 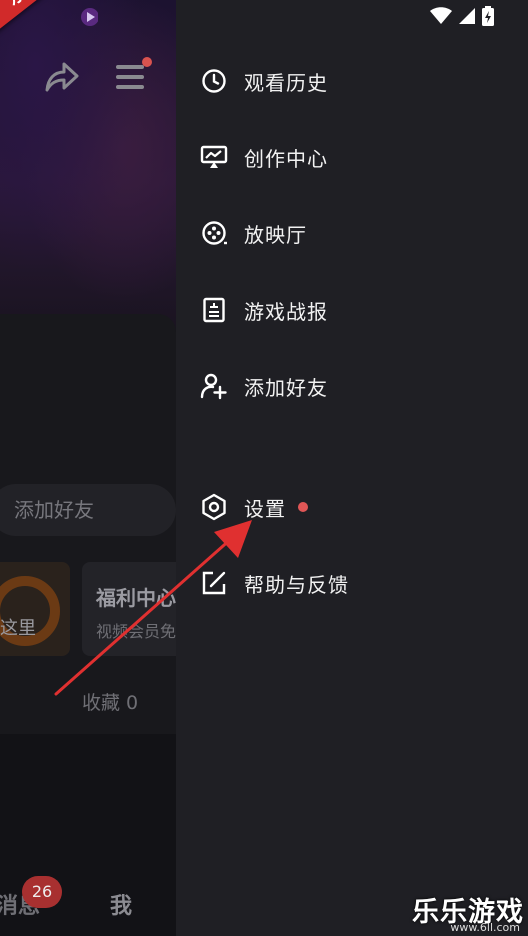 I want to click on add-friend-input: 添加好友, so click(x=88, y=510).